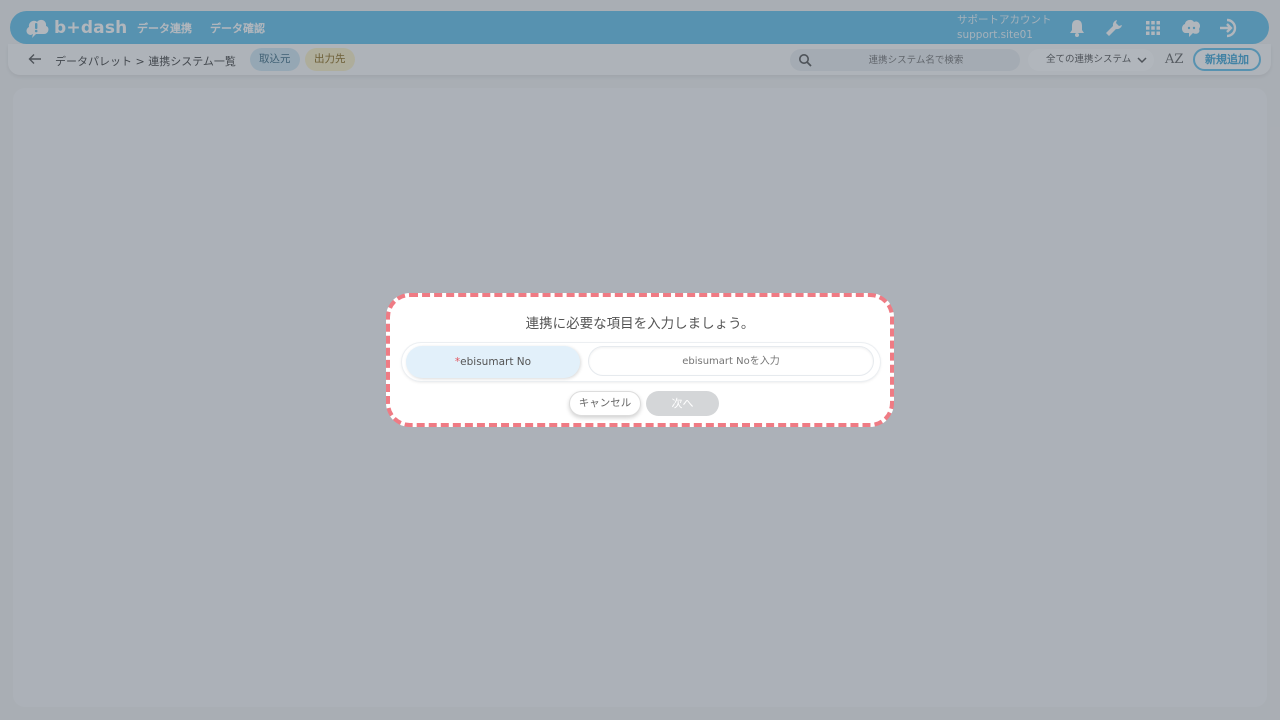 This screenshot has height=720, width=1280. Describe the element at coordinates (640, 324) in the screenshot. I see `dialog-title: 連携に必要な項目を入力しましょう。` at that location.